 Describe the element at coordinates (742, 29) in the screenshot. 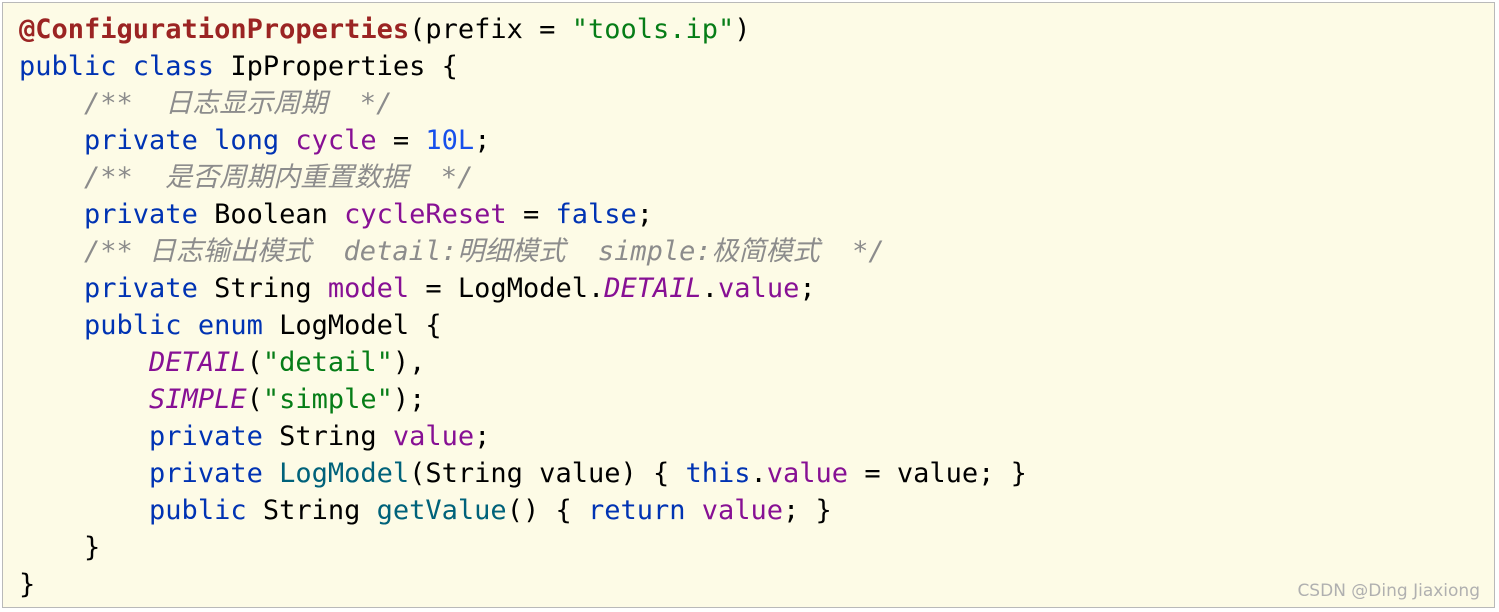

I see `code-token-plain: )` at that location.